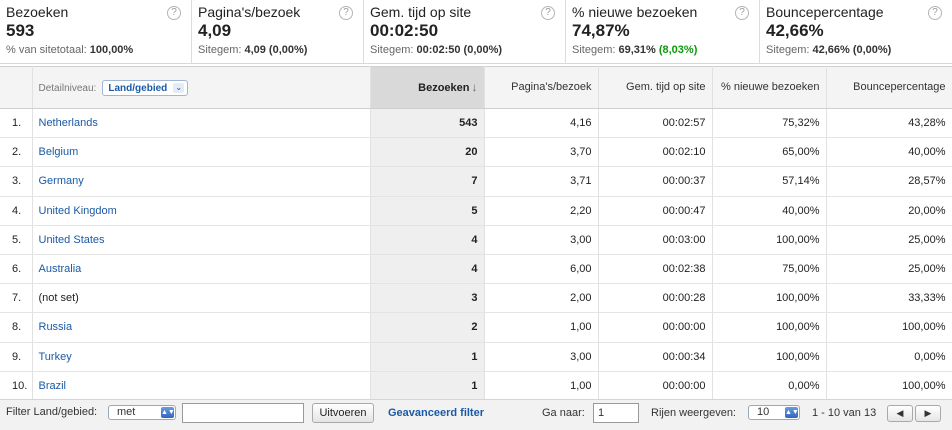 The height and width of the screenshot is (430, 952). I want to click on scorecard-bezoeken: Bezoeken 593 % van sitetotaal: 100,00% ?, so click(96, 32).